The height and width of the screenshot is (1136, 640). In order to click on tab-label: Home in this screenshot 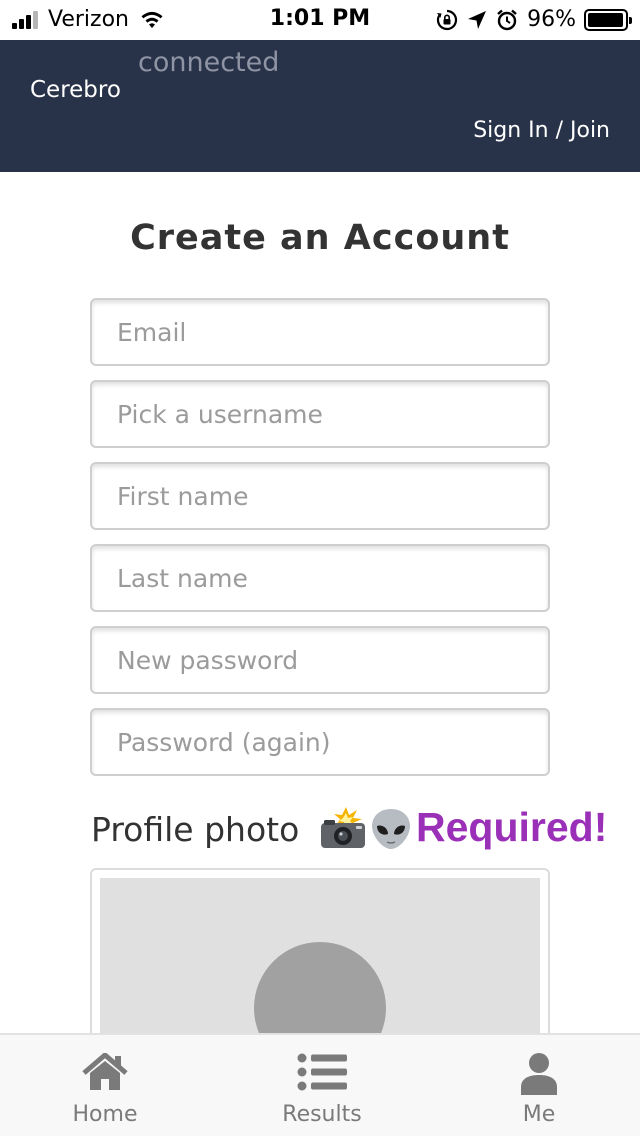, I will do `click(105, 1114)`.